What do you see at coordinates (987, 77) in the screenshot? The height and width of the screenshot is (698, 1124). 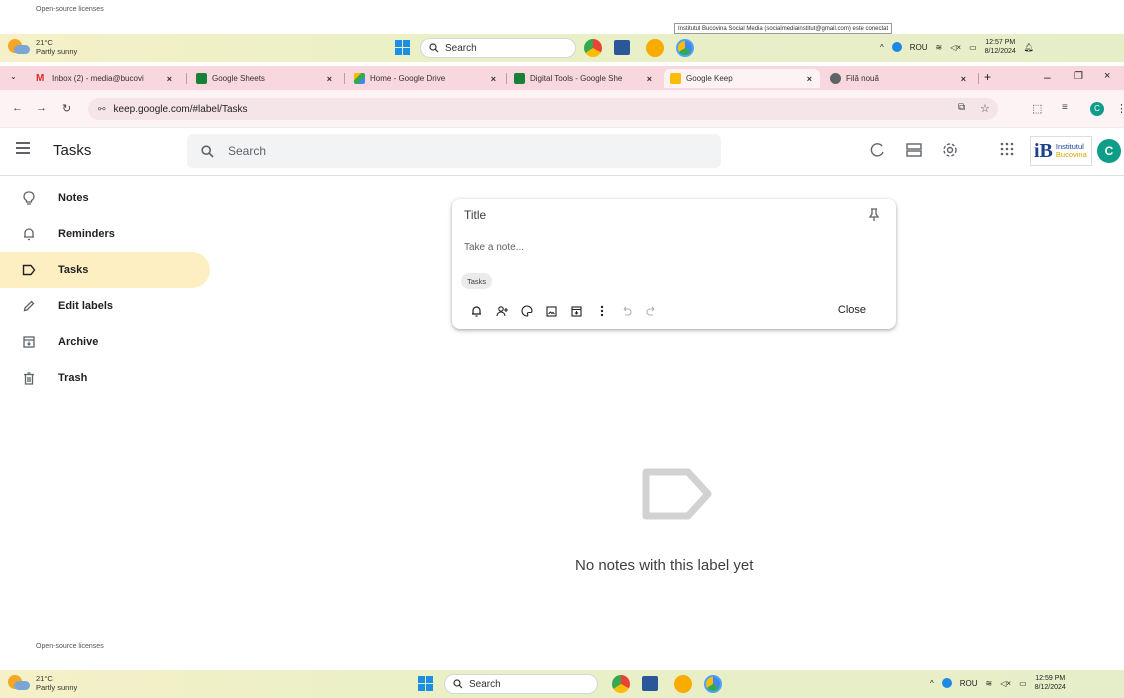 I see `new-tab-button: +` at bounding box center [987, 77].